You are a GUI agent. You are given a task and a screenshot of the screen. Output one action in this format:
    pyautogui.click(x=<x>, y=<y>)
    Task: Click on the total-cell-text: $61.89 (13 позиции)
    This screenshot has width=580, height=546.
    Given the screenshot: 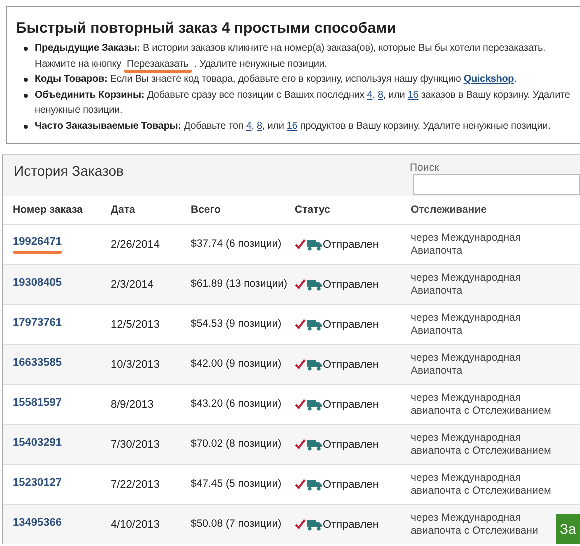 What is the action you would take?
    pyautogui.click(x=239, y=284)
    